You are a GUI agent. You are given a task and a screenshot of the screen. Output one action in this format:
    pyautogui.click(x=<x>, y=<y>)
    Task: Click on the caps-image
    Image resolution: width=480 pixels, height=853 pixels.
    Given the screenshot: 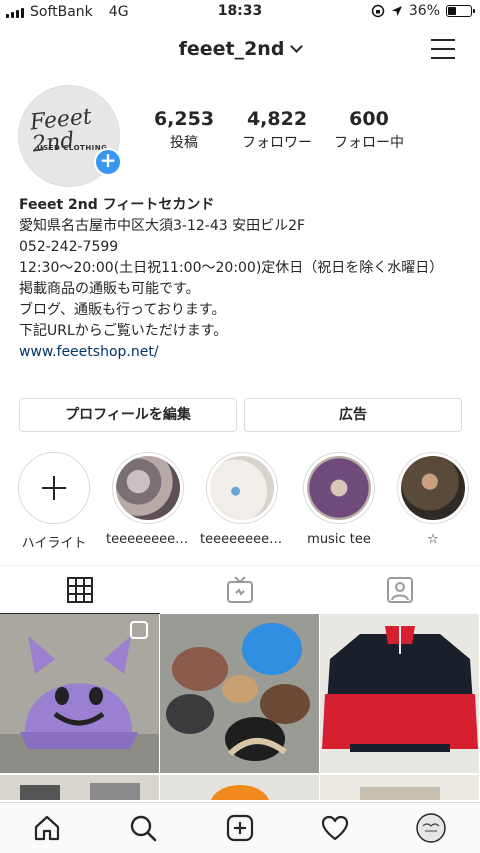 What is the action you would take?
    pyautogui.click(x=239, y=693)
    